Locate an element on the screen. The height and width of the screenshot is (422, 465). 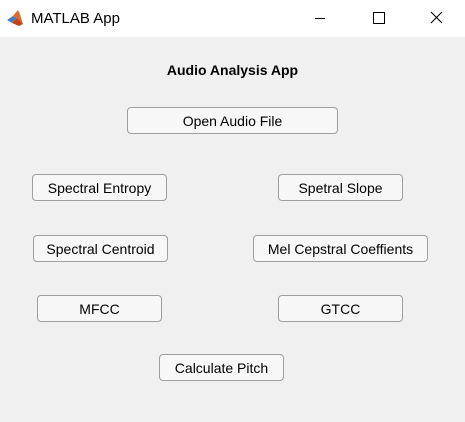
minimize-icon is located at coordinates (320, 18).